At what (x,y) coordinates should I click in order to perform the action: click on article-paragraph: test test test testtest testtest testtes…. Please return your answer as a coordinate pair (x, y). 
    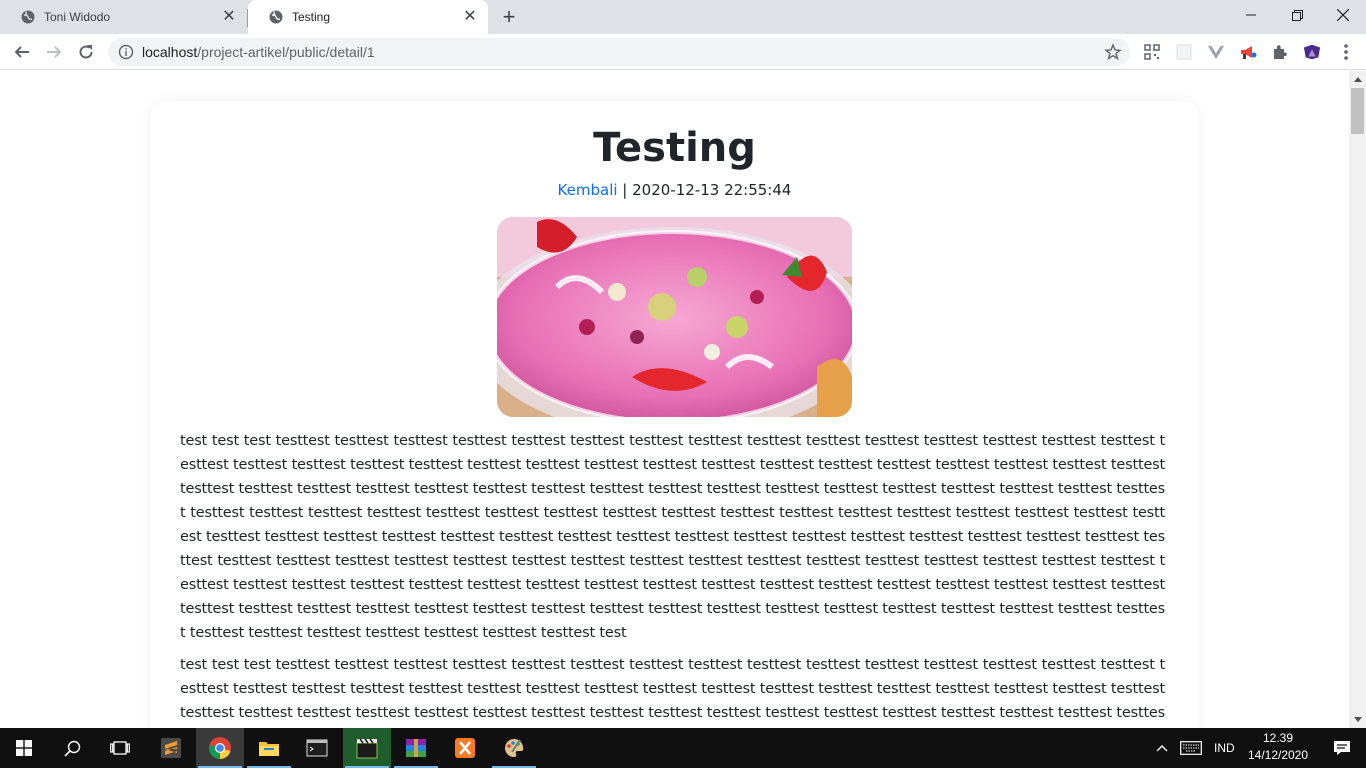
    Looking at the image, I should click on (672, 689).